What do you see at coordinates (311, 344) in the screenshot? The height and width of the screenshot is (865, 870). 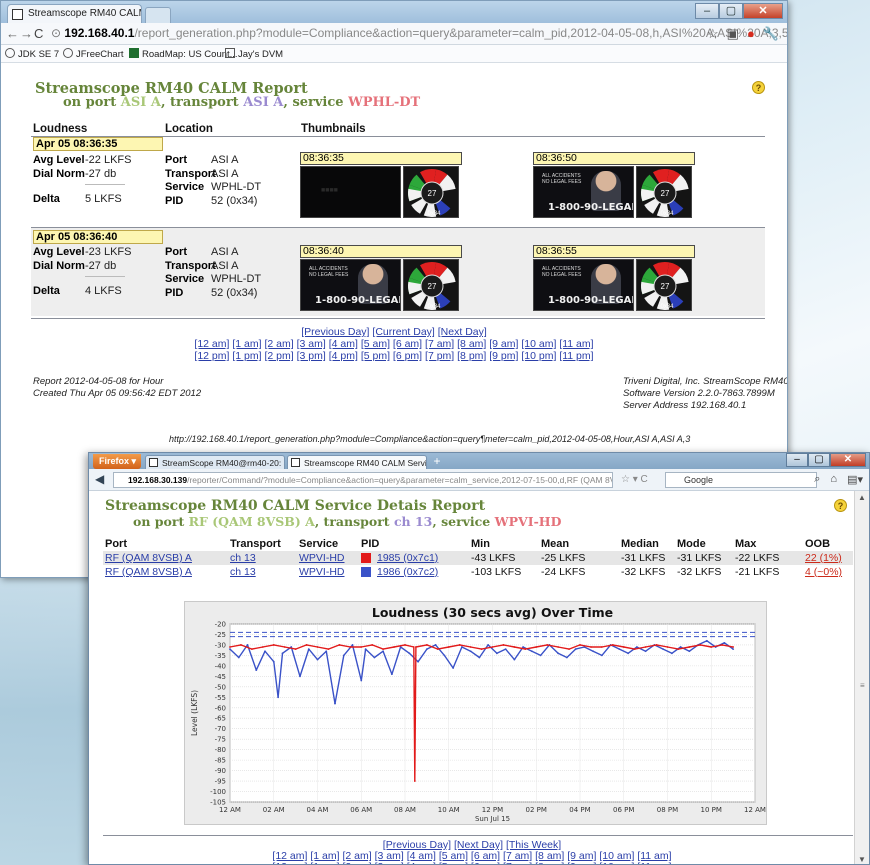 I see `hour-link: [3 am]` at bounding box center [311, 344].